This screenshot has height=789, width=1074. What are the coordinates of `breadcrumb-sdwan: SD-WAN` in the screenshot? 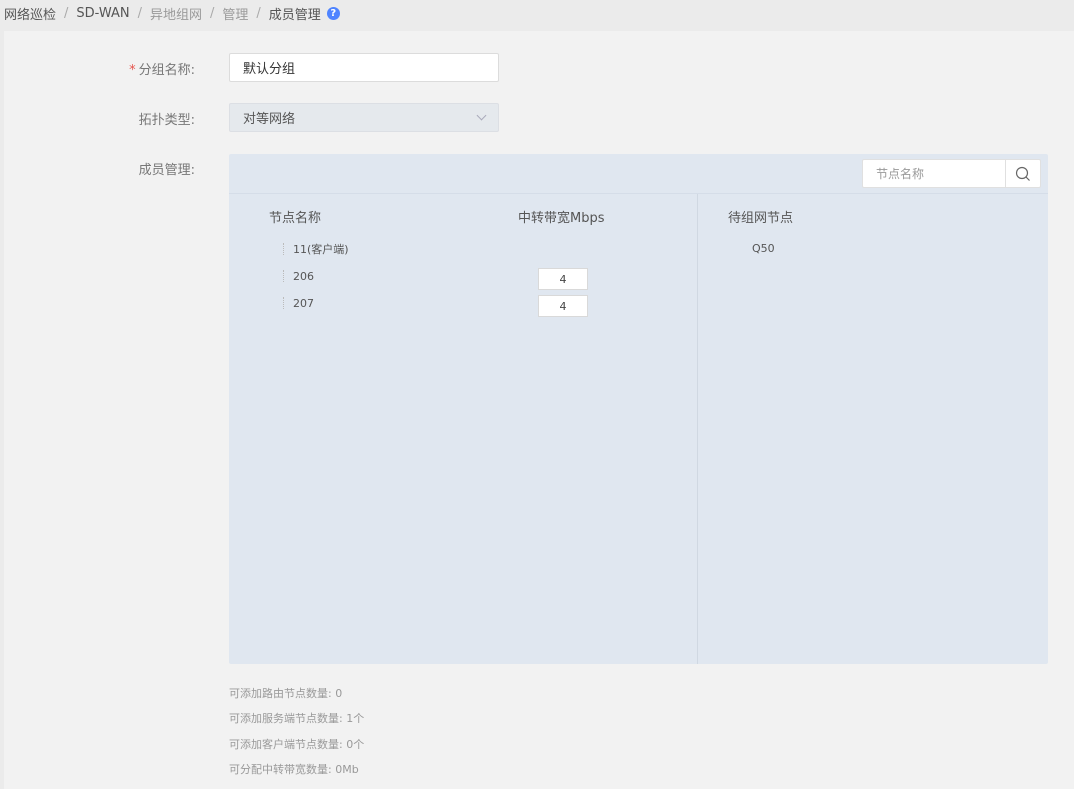 It's located at (102, 13).